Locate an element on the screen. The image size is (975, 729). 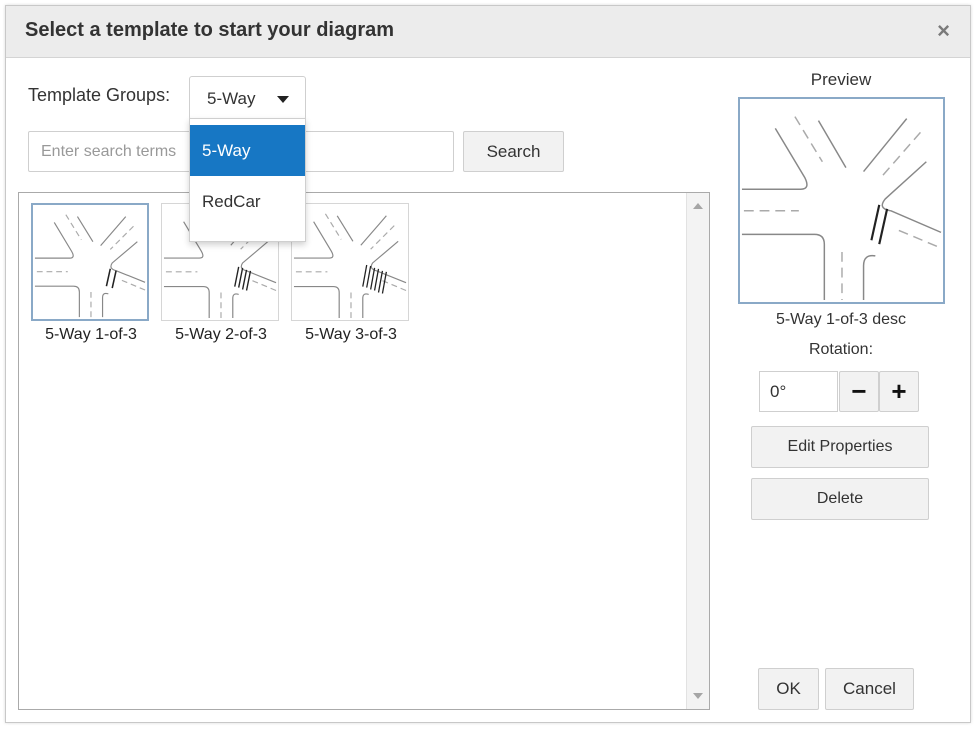
scroll-down-icon is located at coordinates (698, 696).